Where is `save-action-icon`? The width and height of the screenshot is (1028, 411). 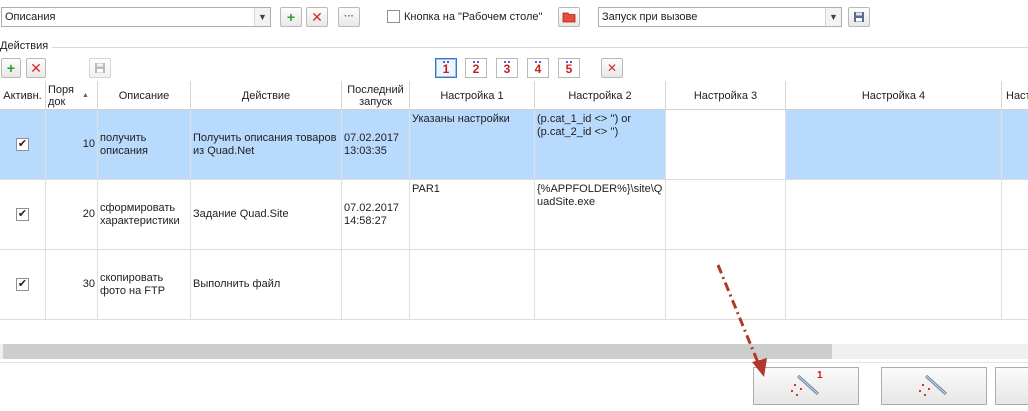 save-action-icon is located at coordinates (100, 68).